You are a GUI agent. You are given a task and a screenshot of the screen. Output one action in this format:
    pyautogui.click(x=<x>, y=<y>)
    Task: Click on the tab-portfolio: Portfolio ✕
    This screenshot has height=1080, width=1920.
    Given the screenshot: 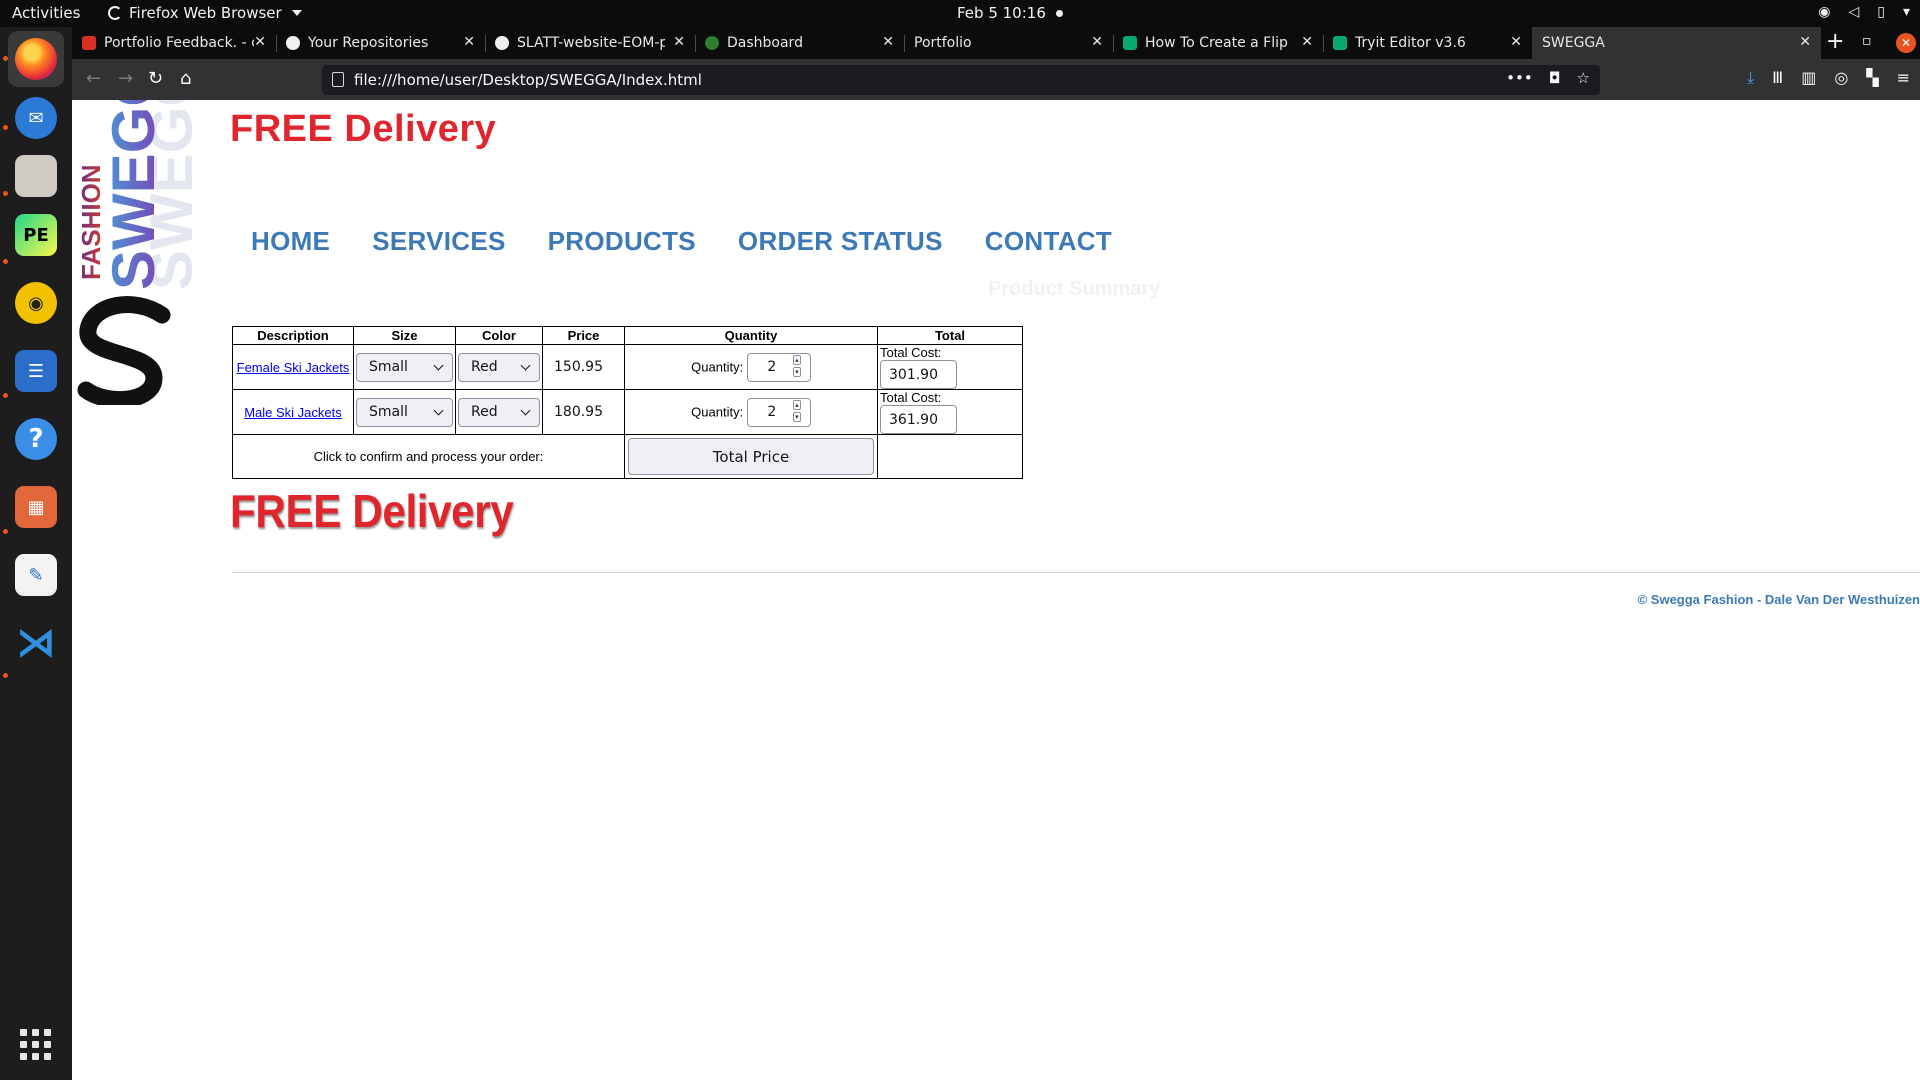 What is the action you would take?
    pyautogui.click(x=1008, y=43)
    